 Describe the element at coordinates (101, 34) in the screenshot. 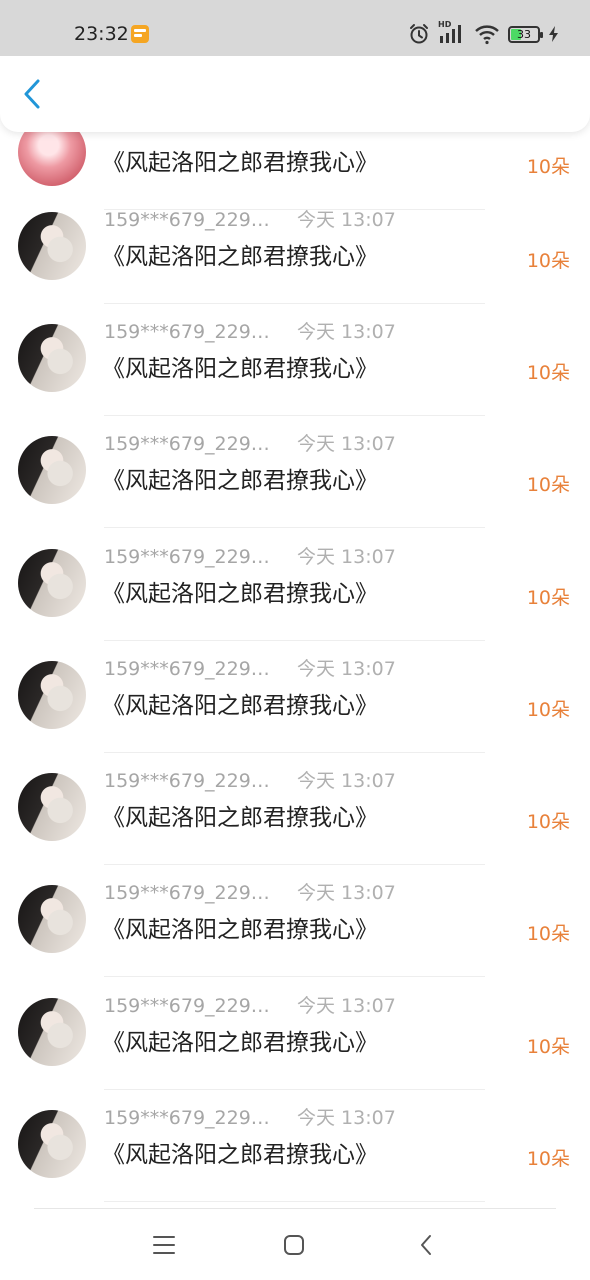

I see `status-time: 23:32` at that location.